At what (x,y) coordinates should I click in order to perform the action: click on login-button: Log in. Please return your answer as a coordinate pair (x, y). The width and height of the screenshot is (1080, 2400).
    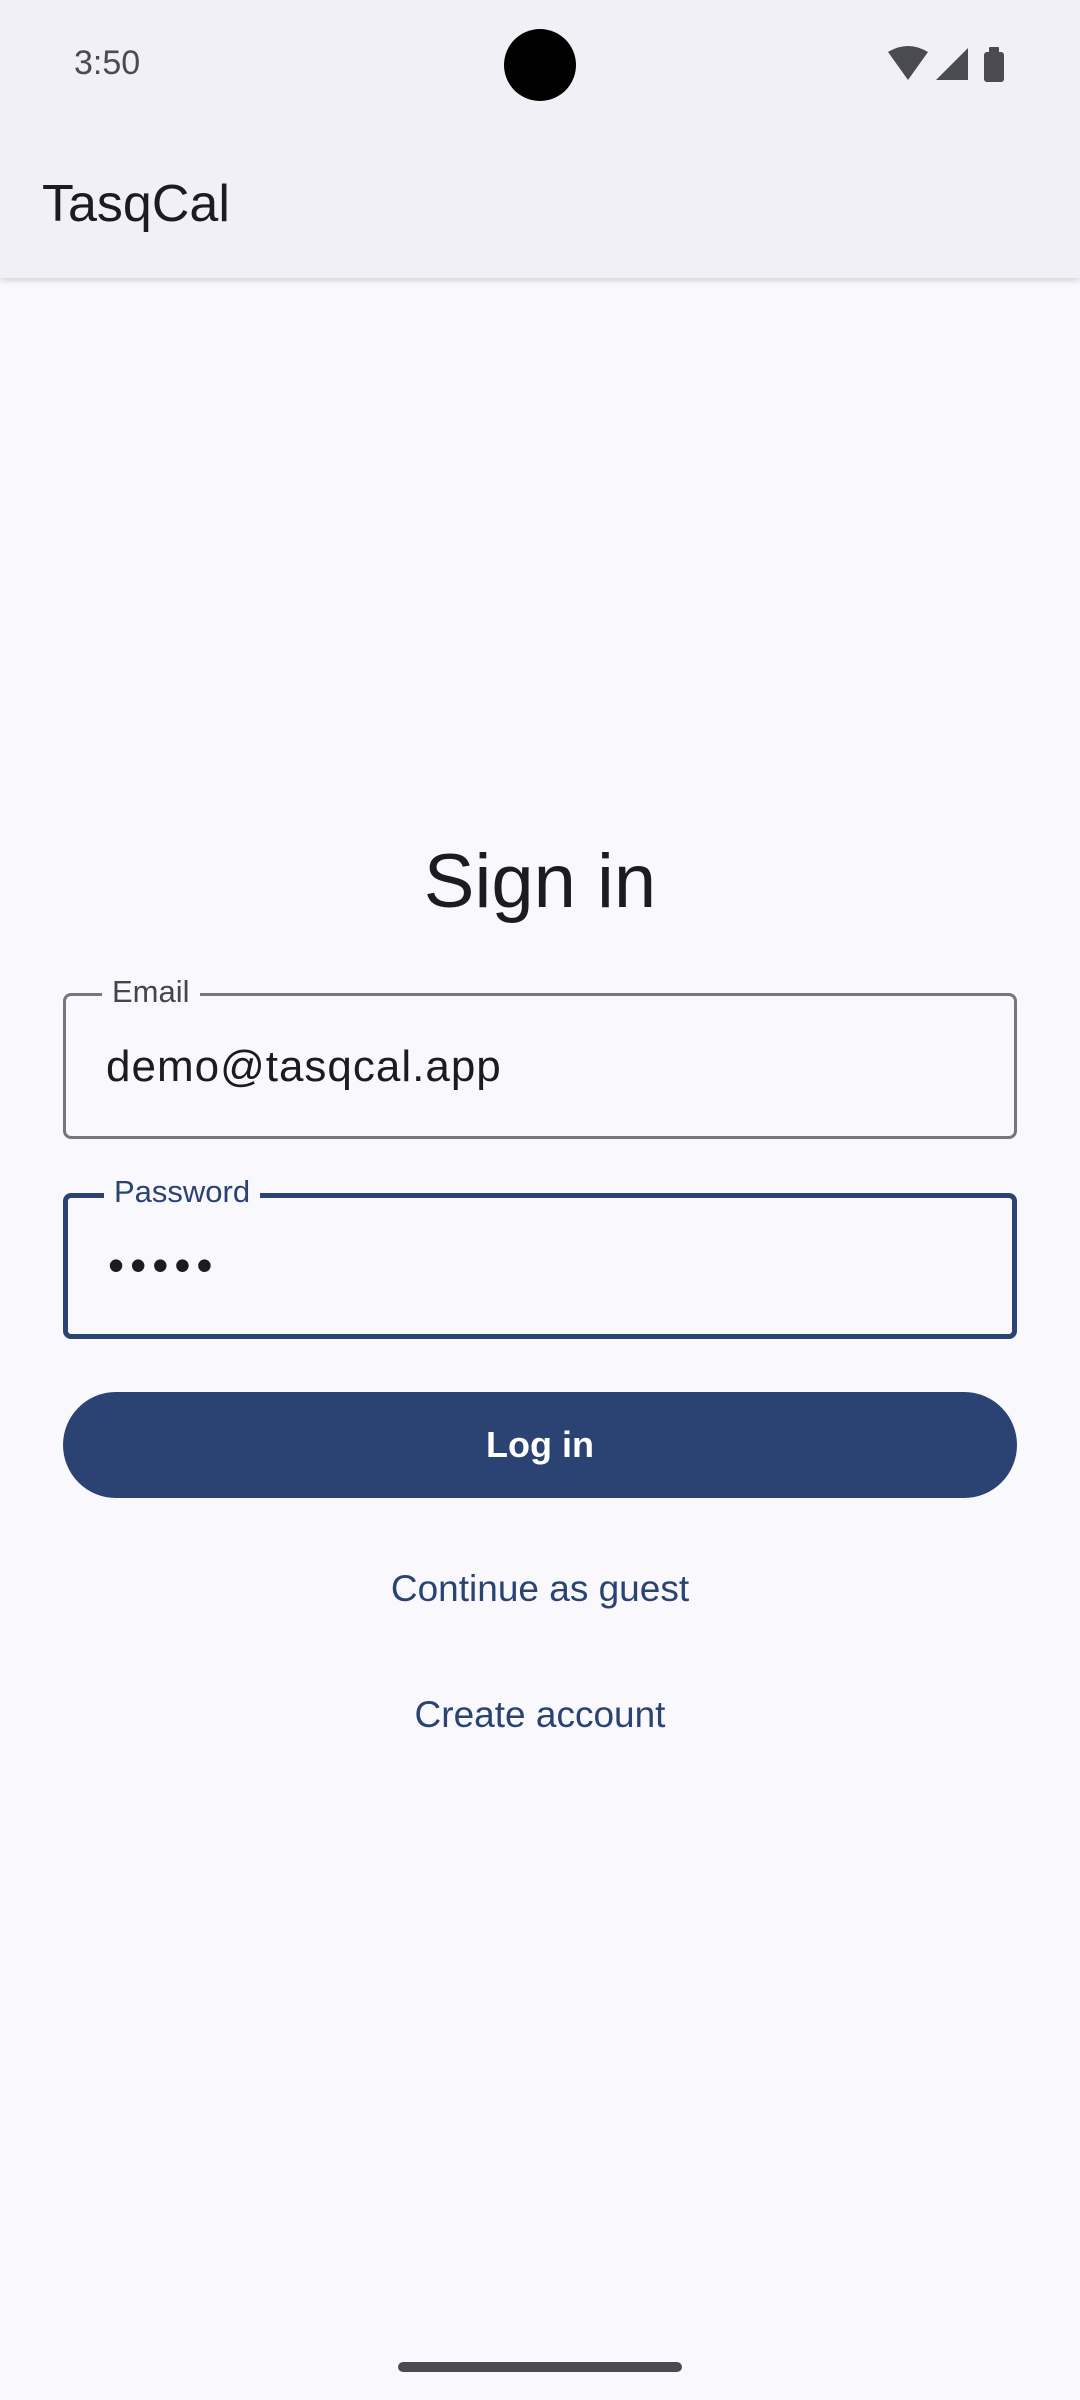
    Looking at the image, I should click on (540, 1445).